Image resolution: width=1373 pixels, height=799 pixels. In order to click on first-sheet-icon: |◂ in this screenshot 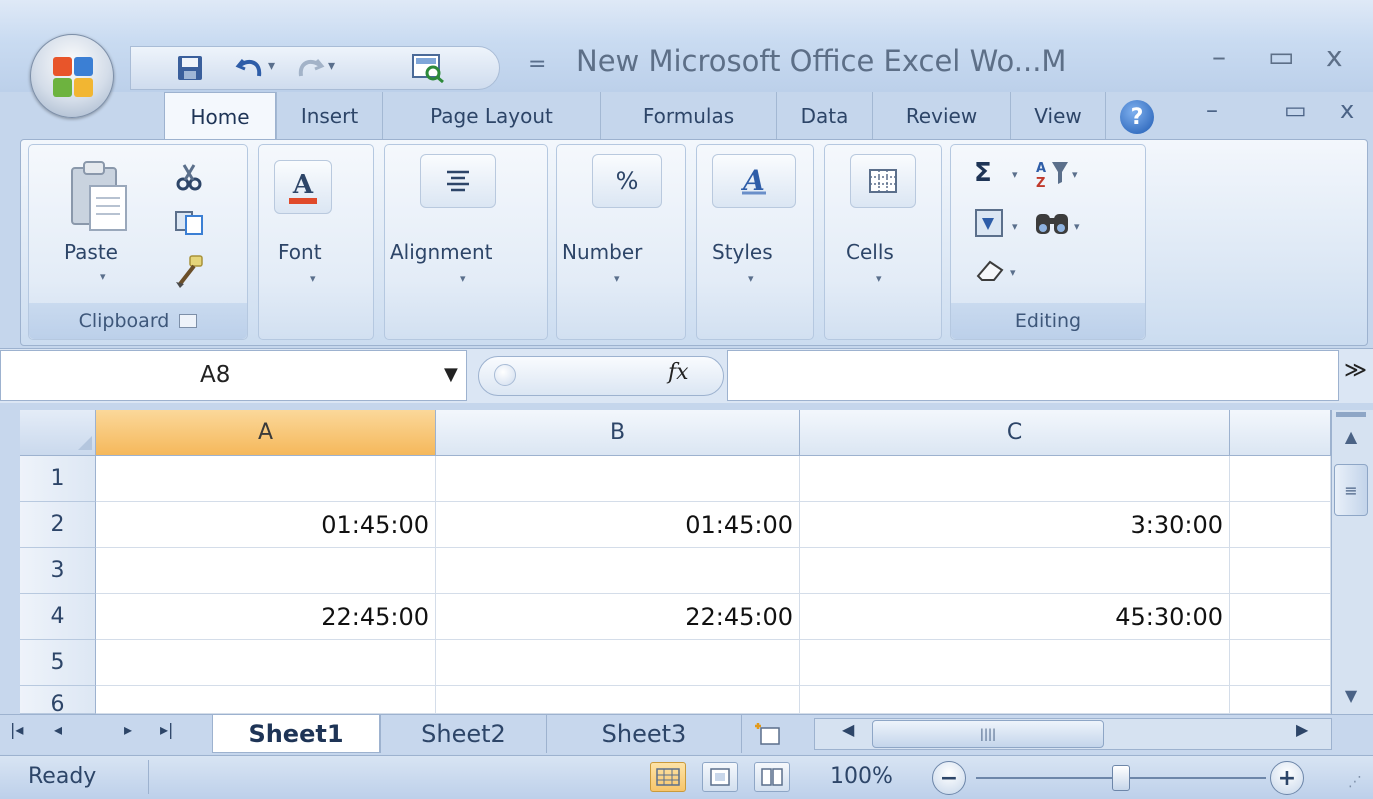, I will do `click(16, 729)`.